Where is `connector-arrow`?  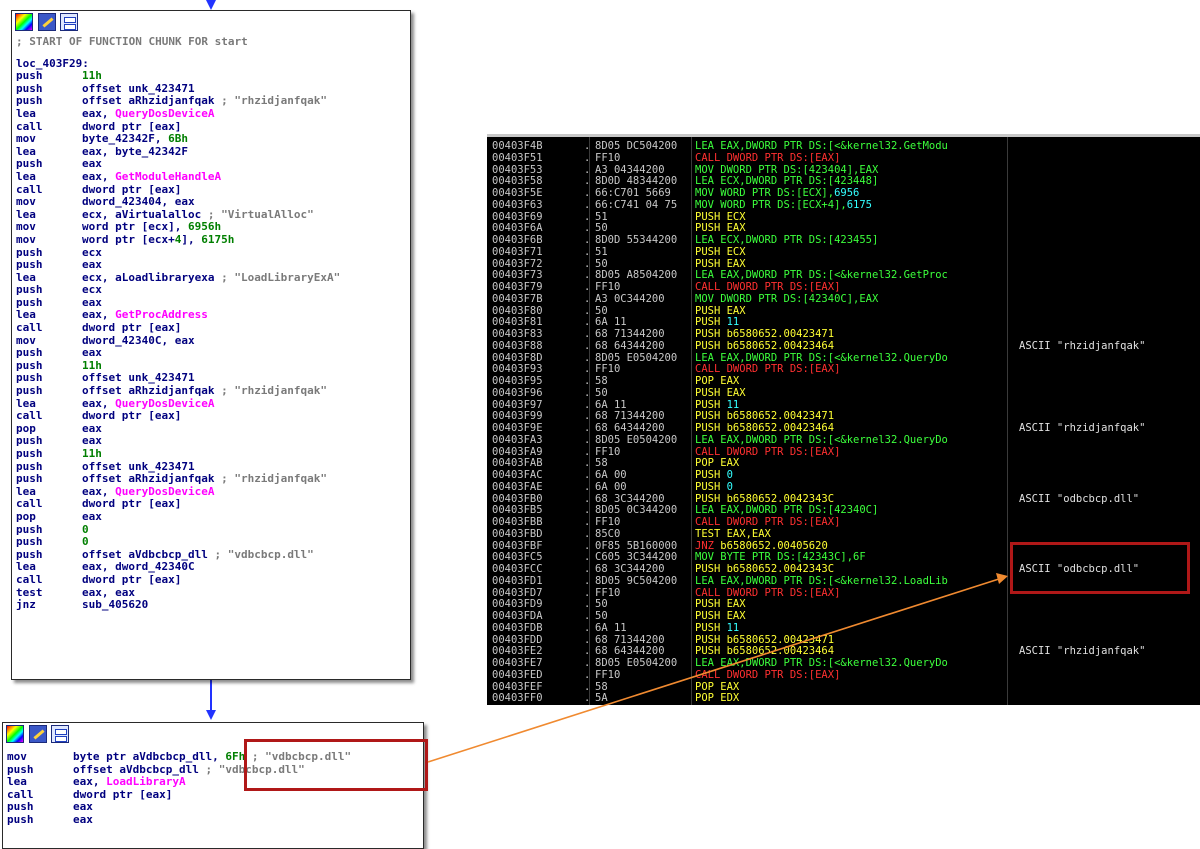 connector-arrow is located at coordinates (717, 668).